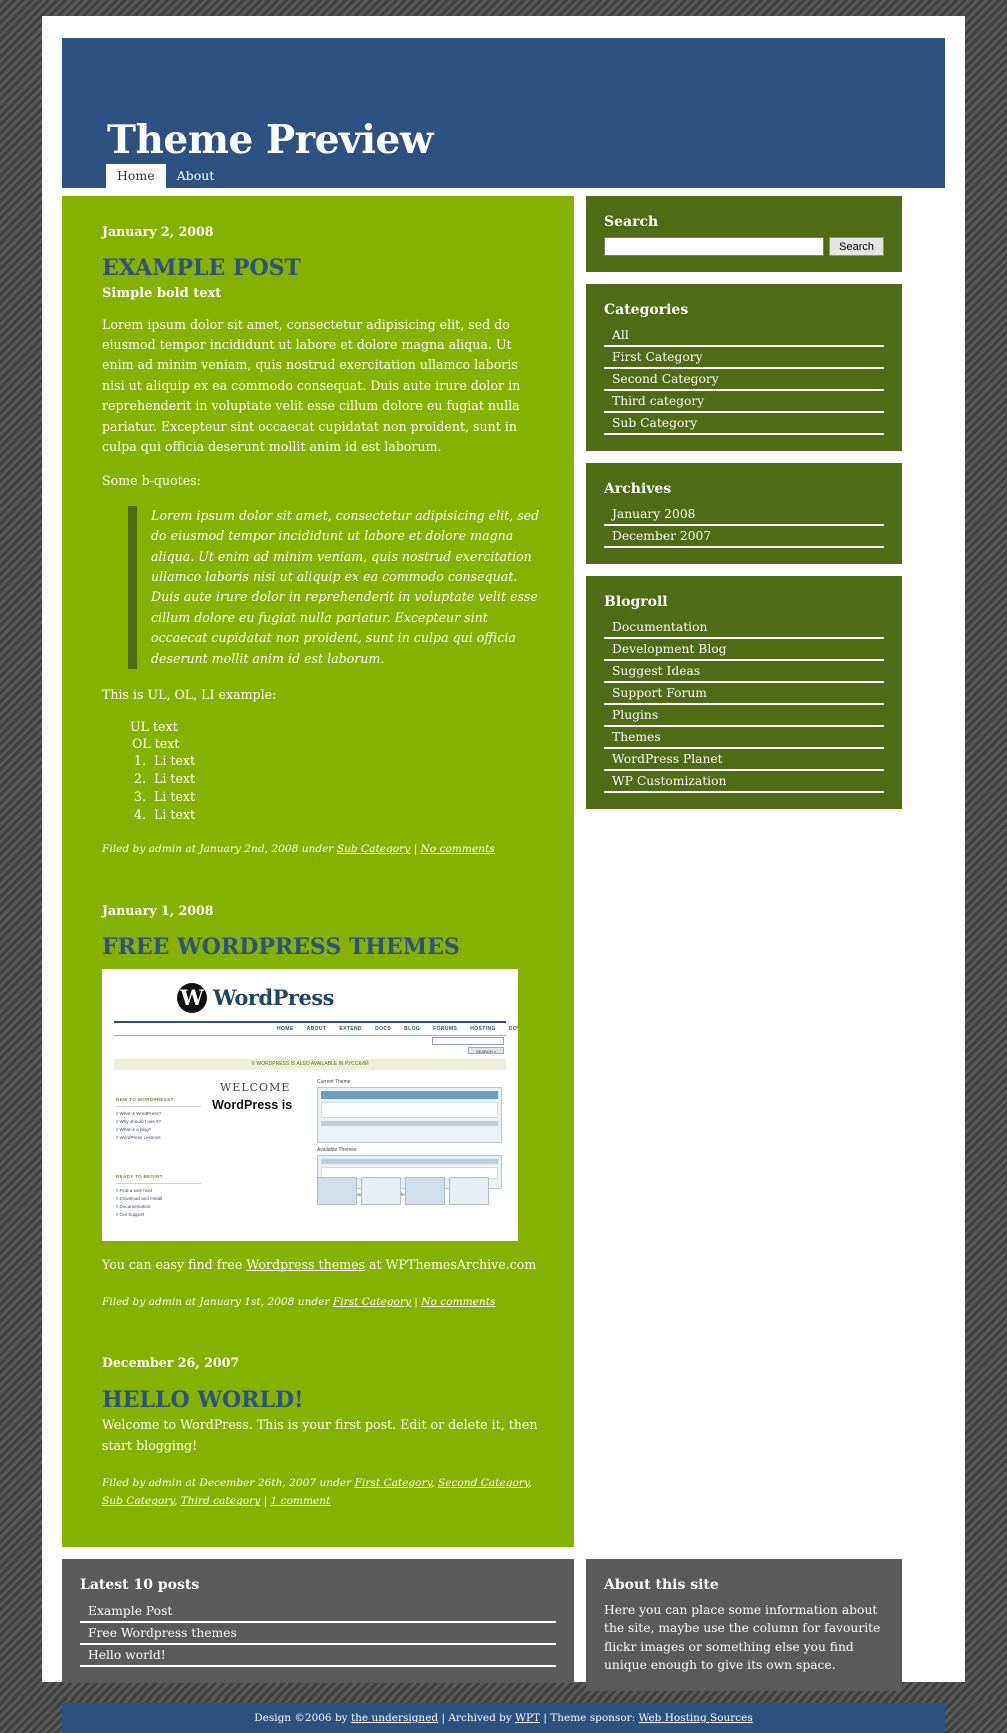 Image resolution: width=1007 pixels, height=1733 pixels. I want to click on column-link: ◊ Get Support, so click(130, 1214).